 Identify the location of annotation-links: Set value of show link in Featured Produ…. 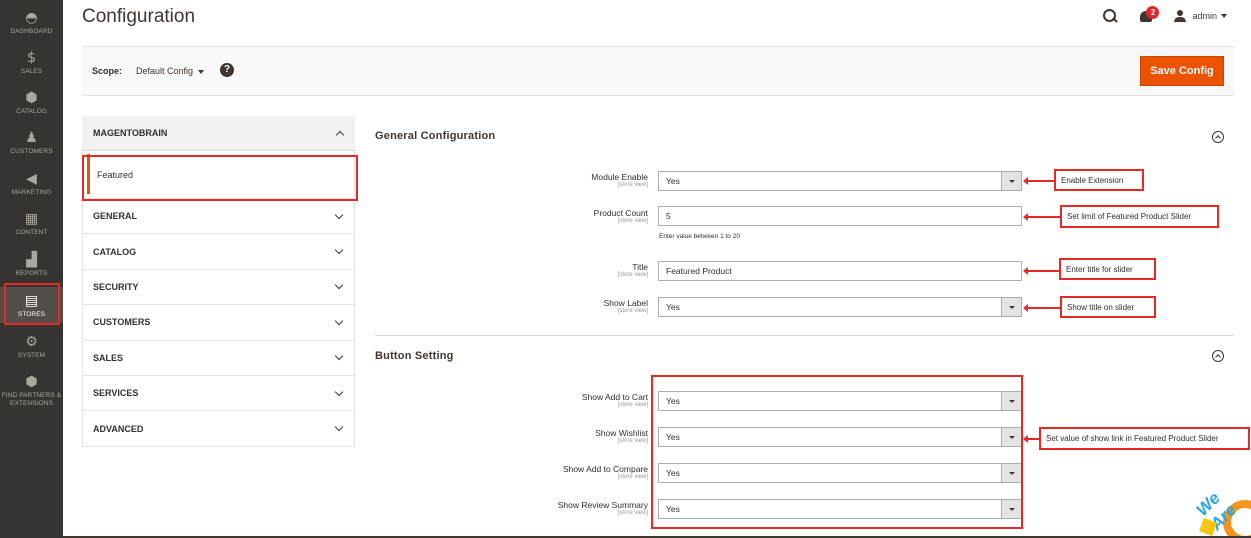
(1144, 438).